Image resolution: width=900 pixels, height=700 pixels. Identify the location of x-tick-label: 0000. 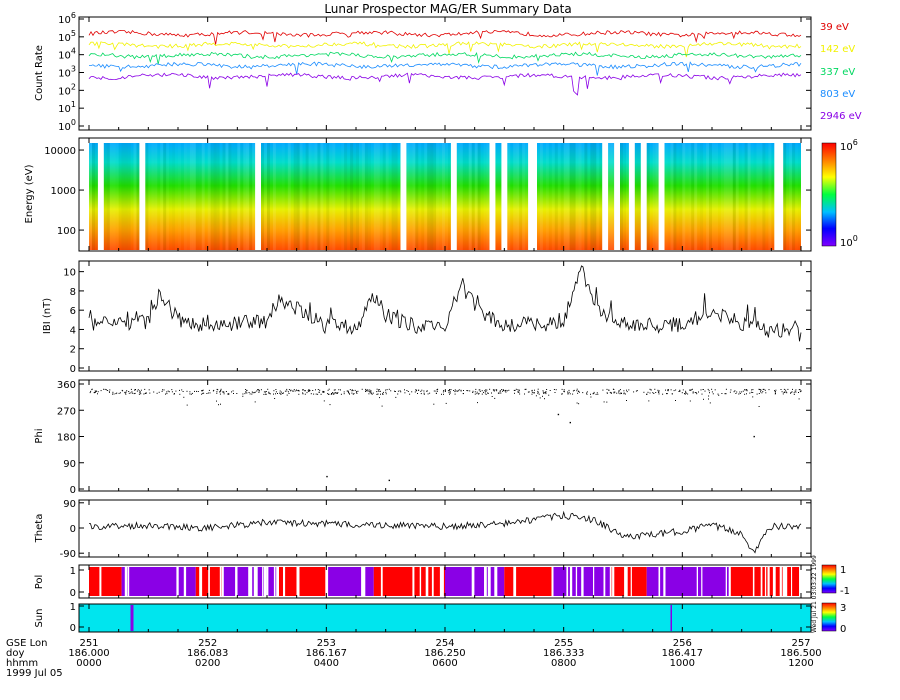
(88, 663).